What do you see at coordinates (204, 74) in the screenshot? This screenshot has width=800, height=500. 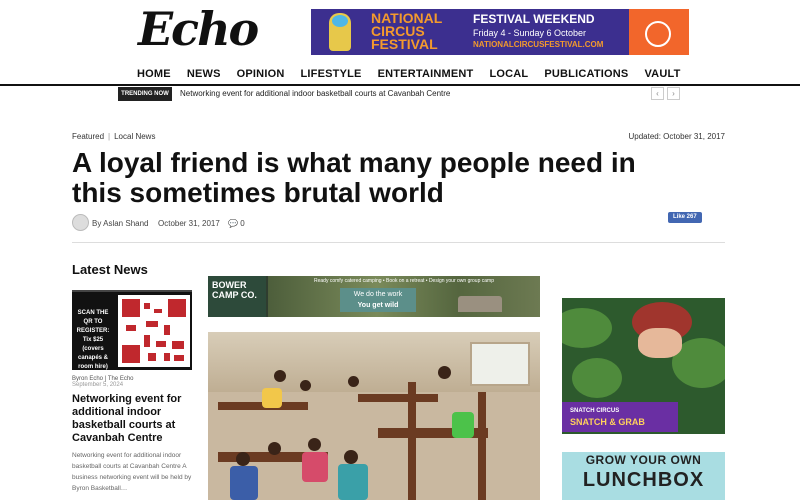 I see `nav-item-news: NEWS` at bounding box center [204, 74].